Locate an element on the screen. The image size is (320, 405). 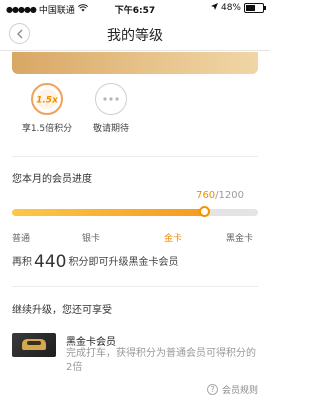
member-rules-link: ? 会员规则 is located at coordinates (232, 389).